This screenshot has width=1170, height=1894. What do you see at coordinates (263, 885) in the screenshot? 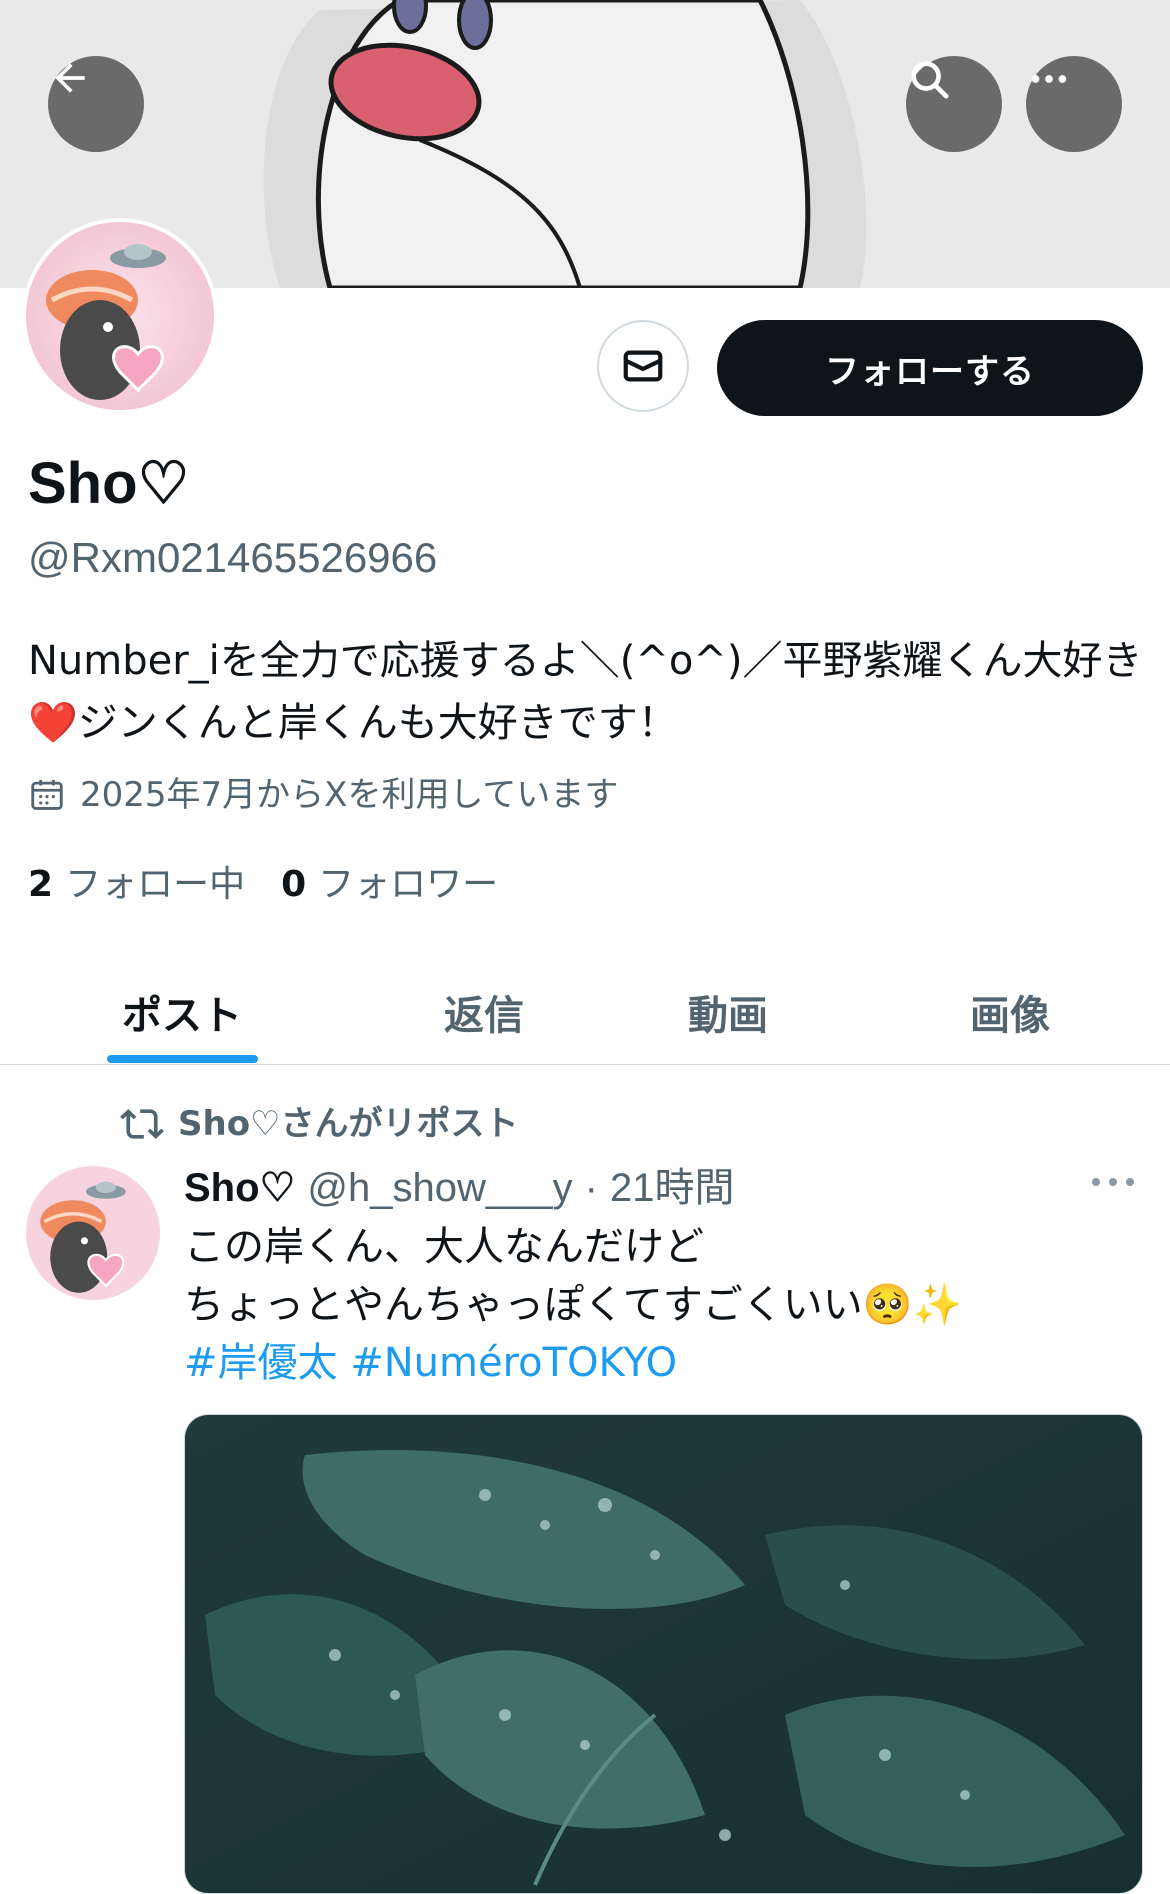
I see `follow-stats: 2 フォロー中 0 フォロワー` at bounding box center [263, 885].